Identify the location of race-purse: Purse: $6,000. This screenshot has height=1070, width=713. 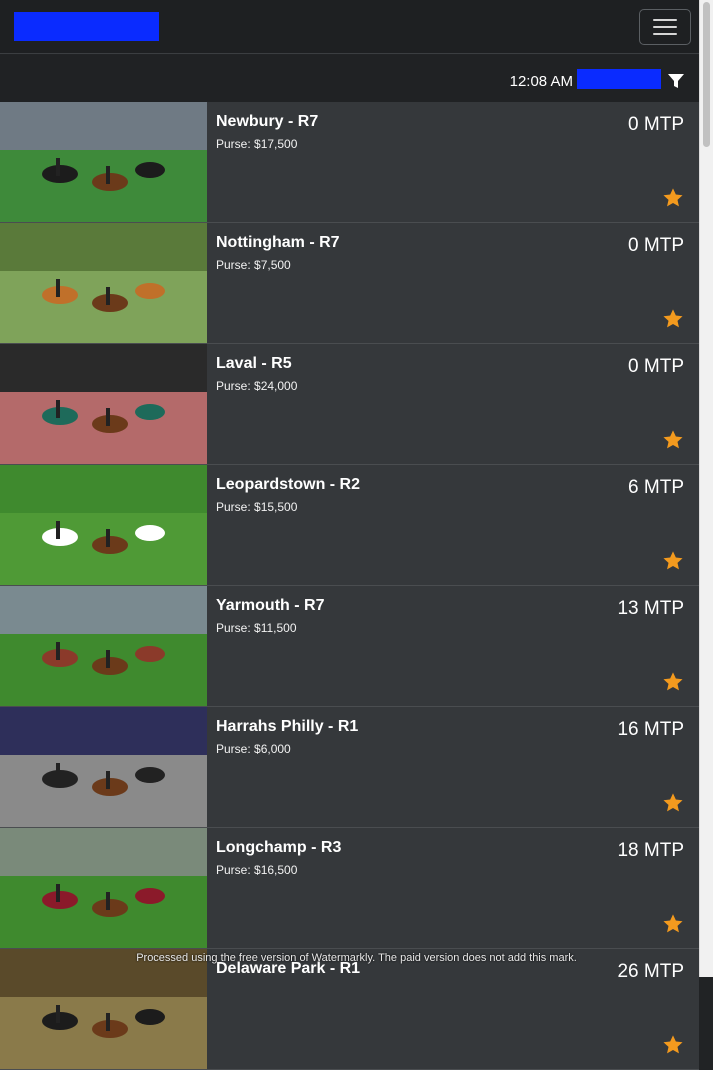
(253, 749).